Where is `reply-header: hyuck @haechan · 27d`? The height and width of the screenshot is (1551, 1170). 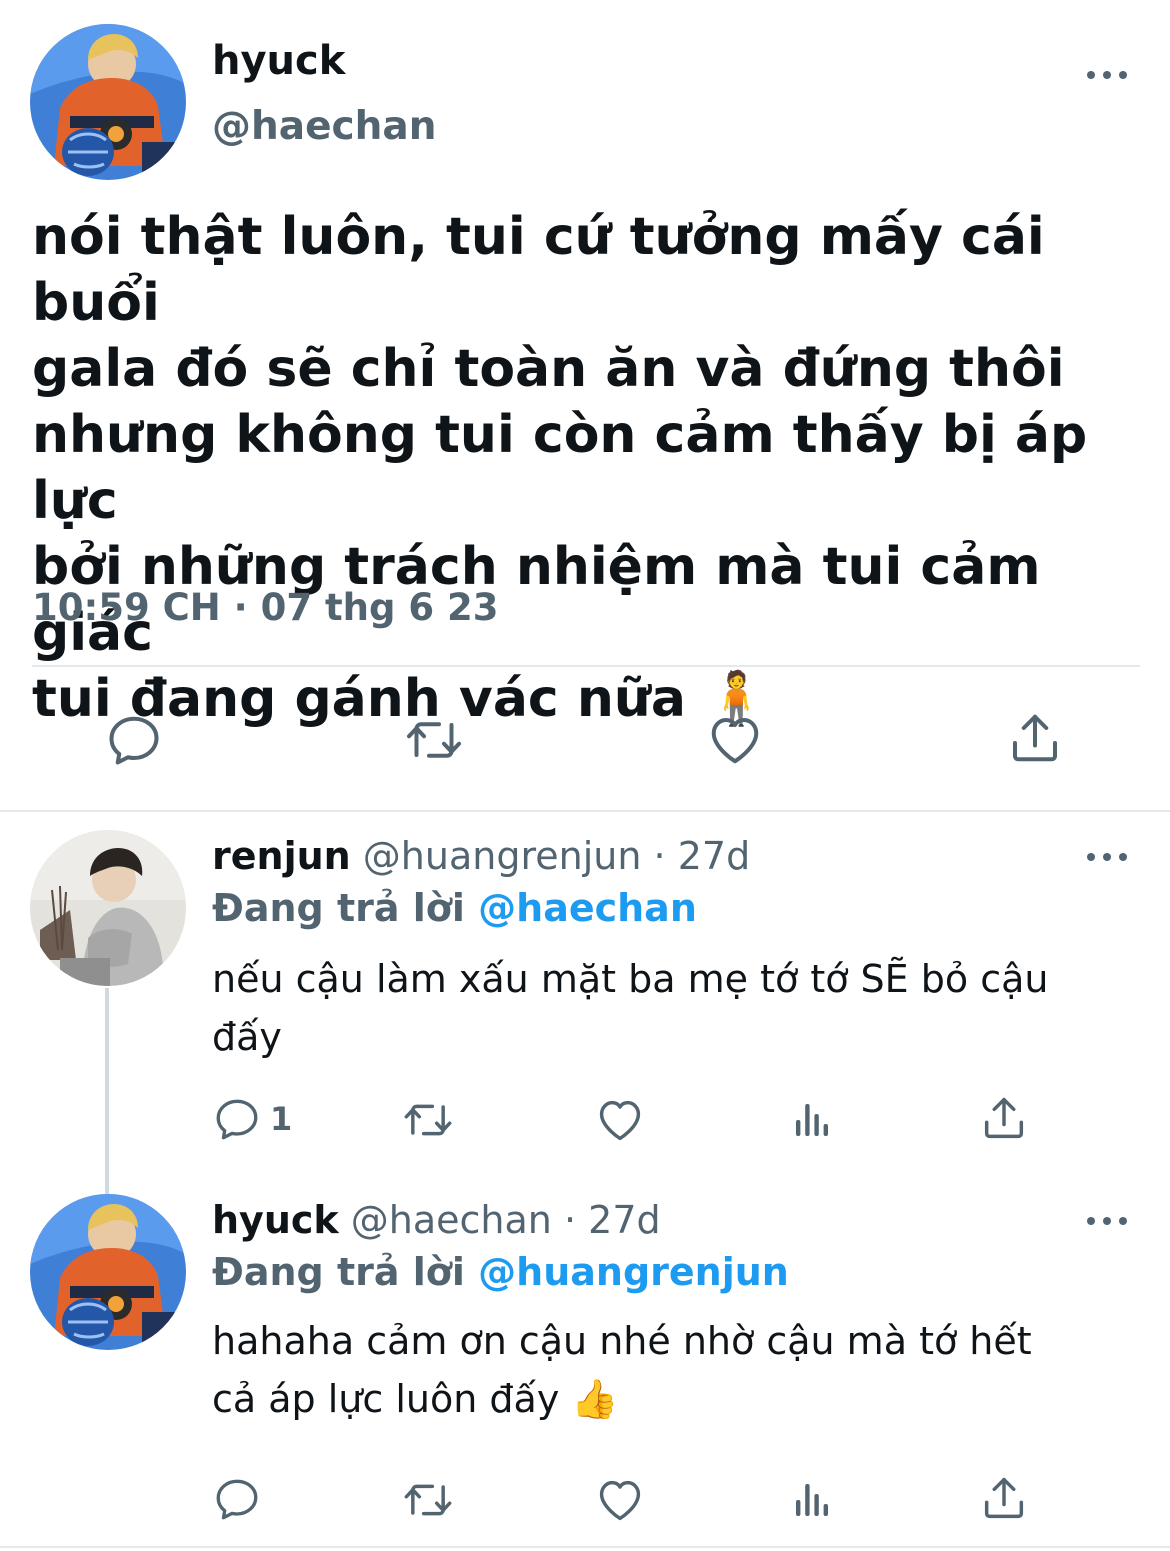 reply-header: hyuck @haechan · 27d is located at coordinates (436, 1220).